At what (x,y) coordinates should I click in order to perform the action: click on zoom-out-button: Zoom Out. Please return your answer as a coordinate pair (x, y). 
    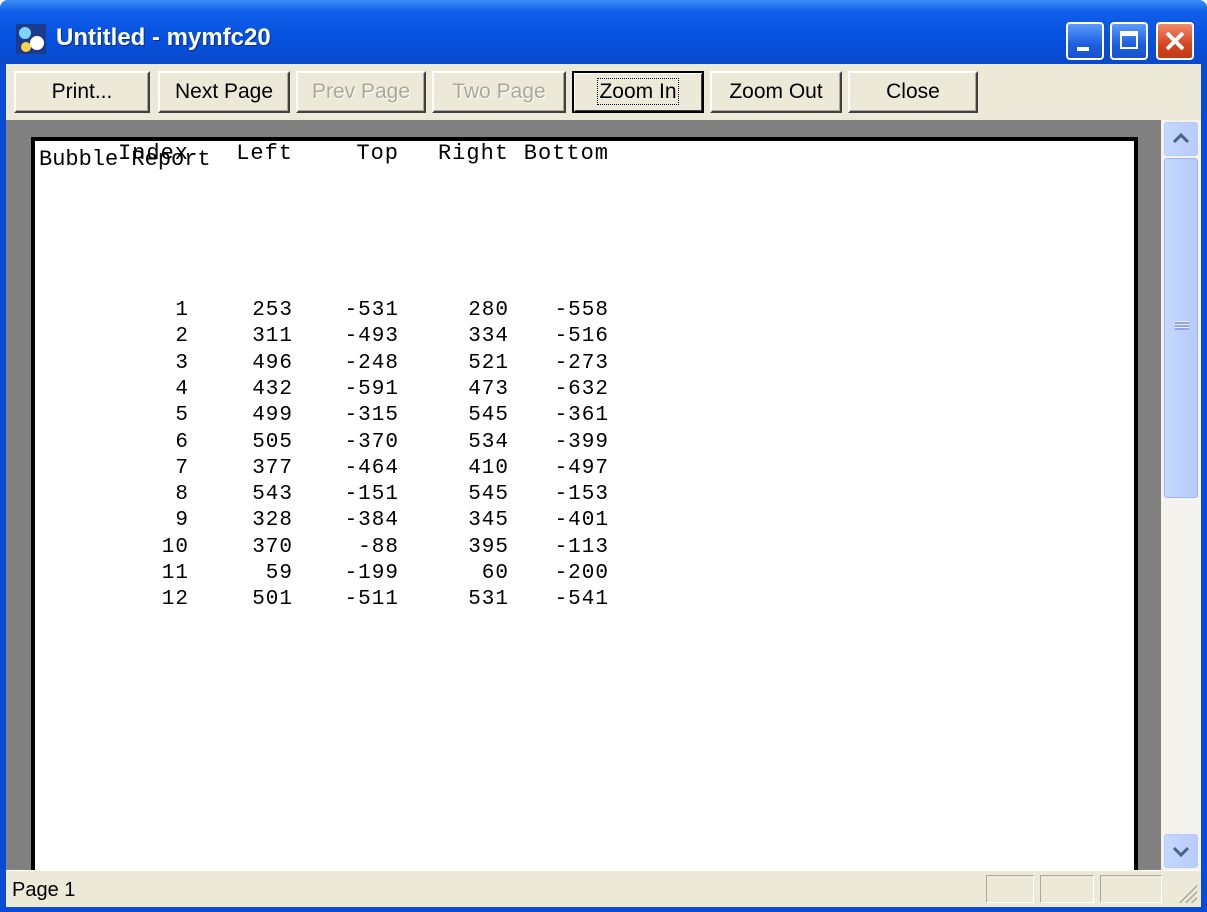
    Looking at the image, I should click on (776, 92).